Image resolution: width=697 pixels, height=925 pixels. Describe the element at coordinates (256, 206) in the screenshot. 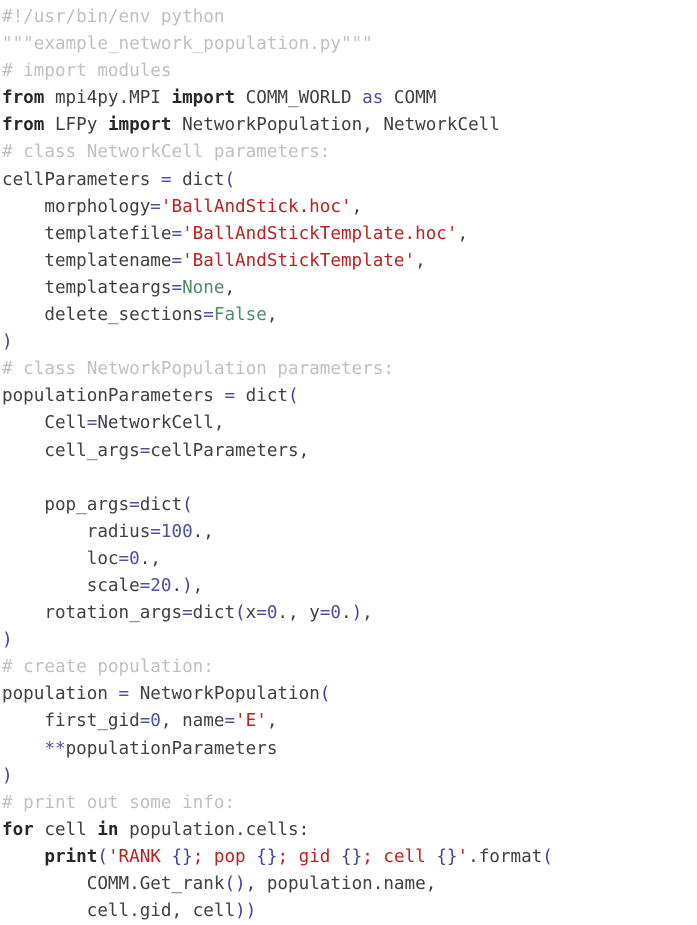

I see `code-token-string: 'BallAndStick.hoc'` at that location.